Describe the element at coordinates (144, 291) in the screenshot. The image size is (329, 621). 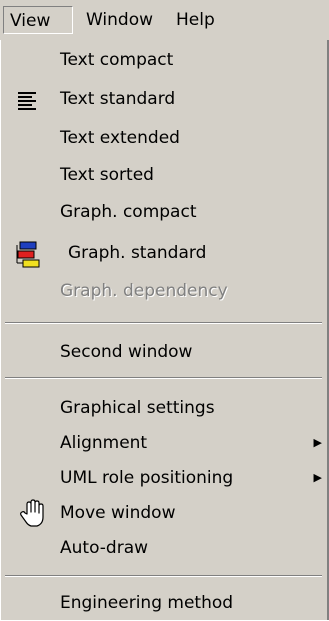
I see `menu-item-label: Graph. dependency` at that location.